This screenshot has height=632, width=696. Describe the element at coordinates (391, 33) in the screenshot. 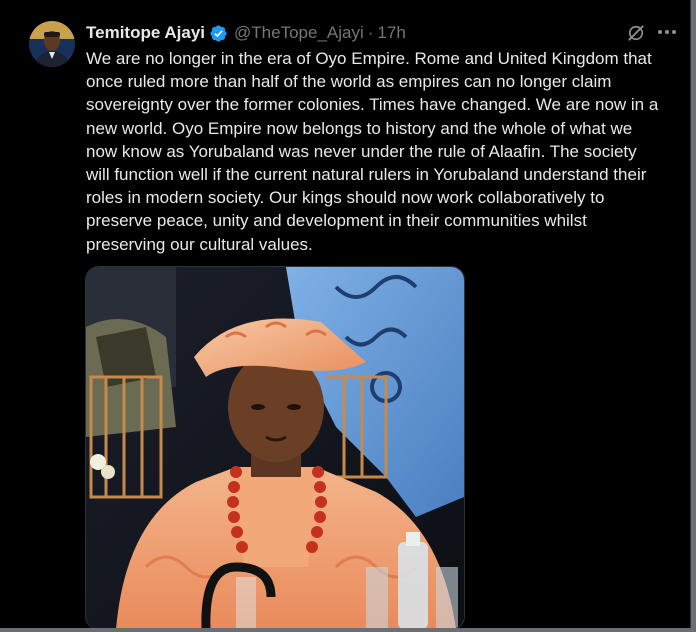

I see `tweet-timestamp: 17h` at that location.